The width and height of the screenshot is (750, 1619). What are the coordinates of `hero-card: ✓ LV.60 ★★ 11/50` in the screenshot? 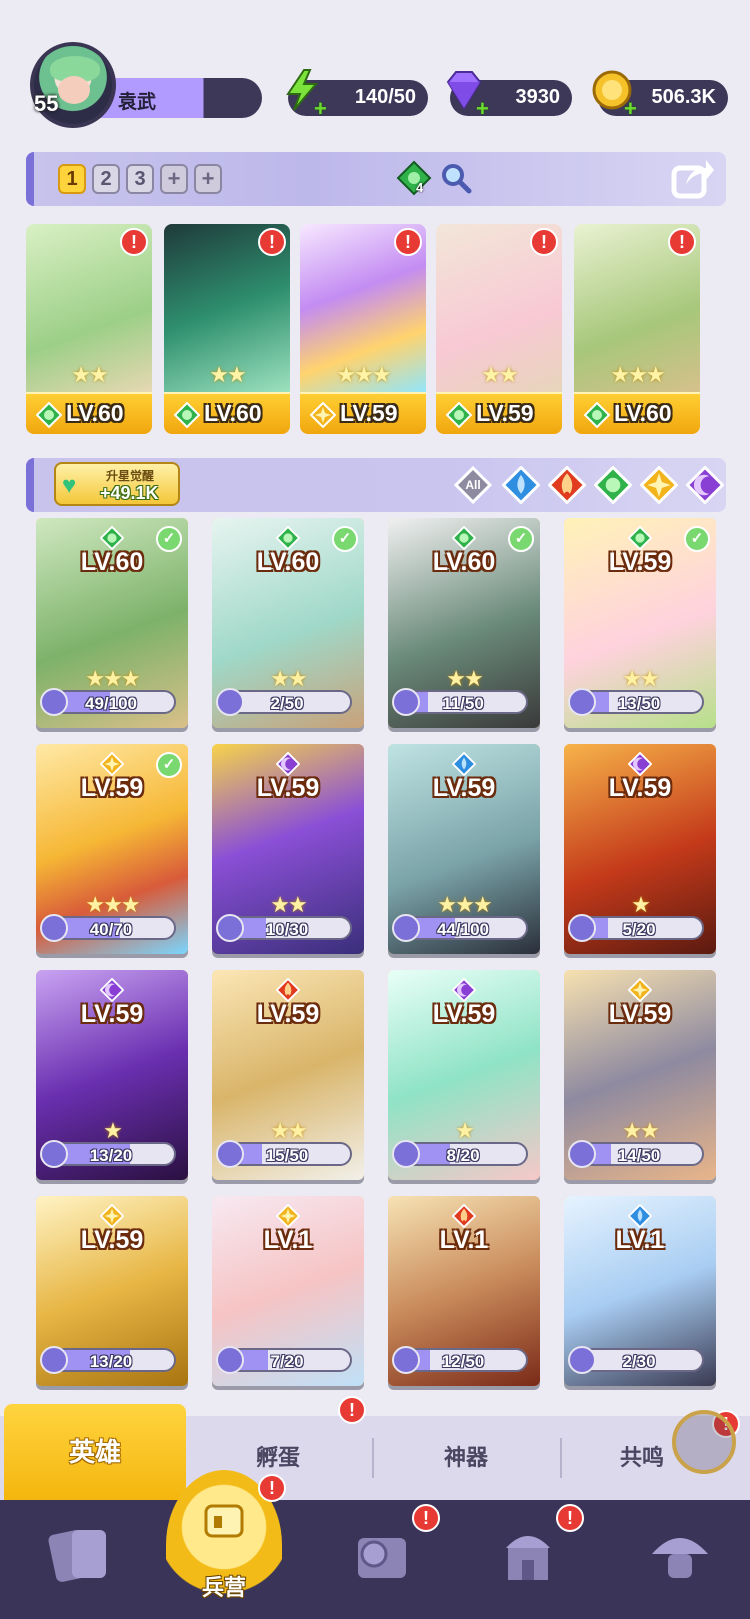 It's located at (464, 623).